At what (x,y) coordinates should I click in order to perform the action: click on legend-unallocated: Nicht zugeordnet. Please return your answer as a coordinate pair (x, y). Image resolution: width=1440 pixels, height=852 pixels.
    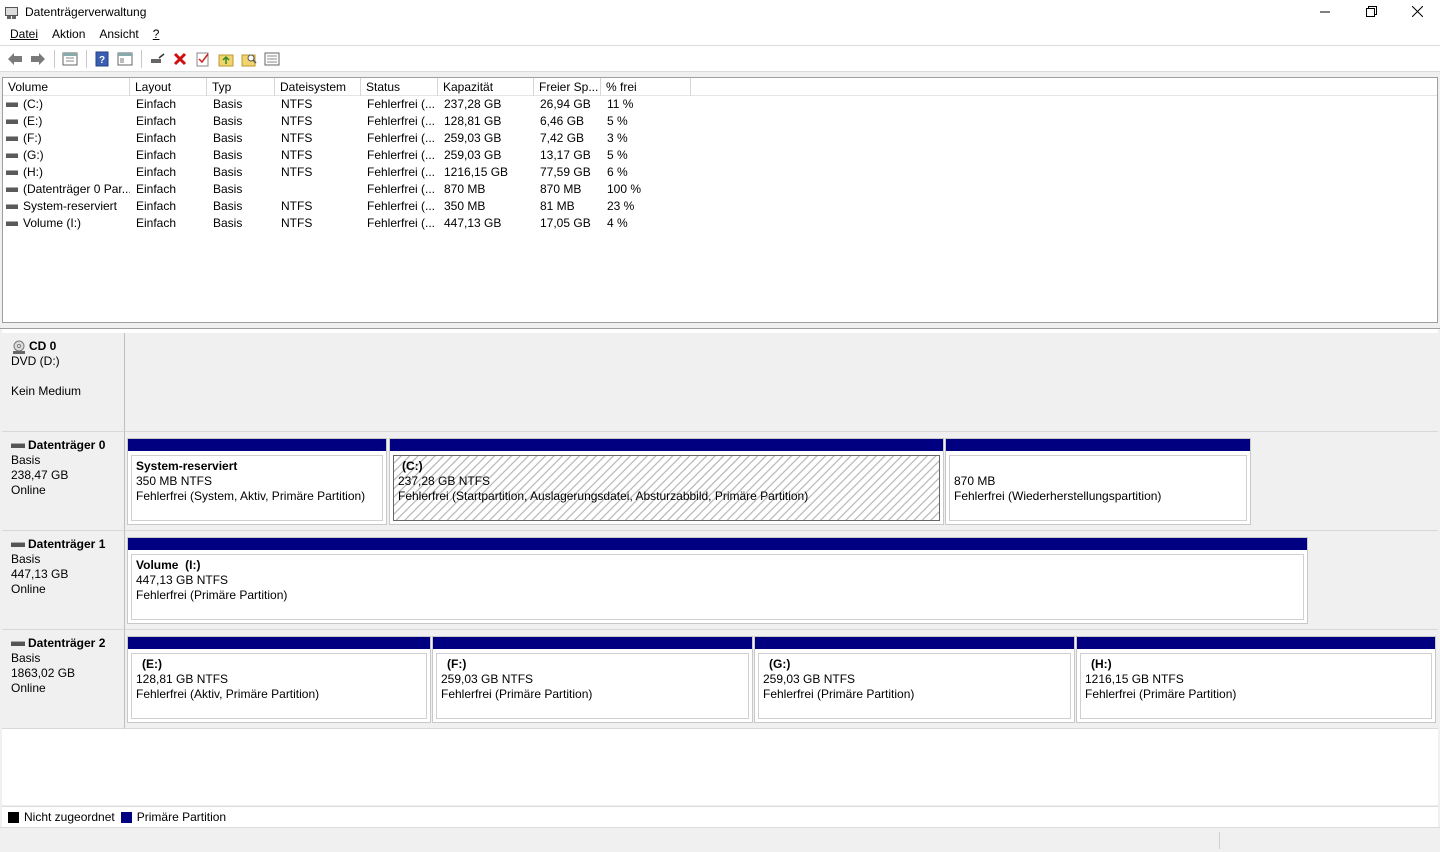
    Looking at the image, I should click on (61, 817).